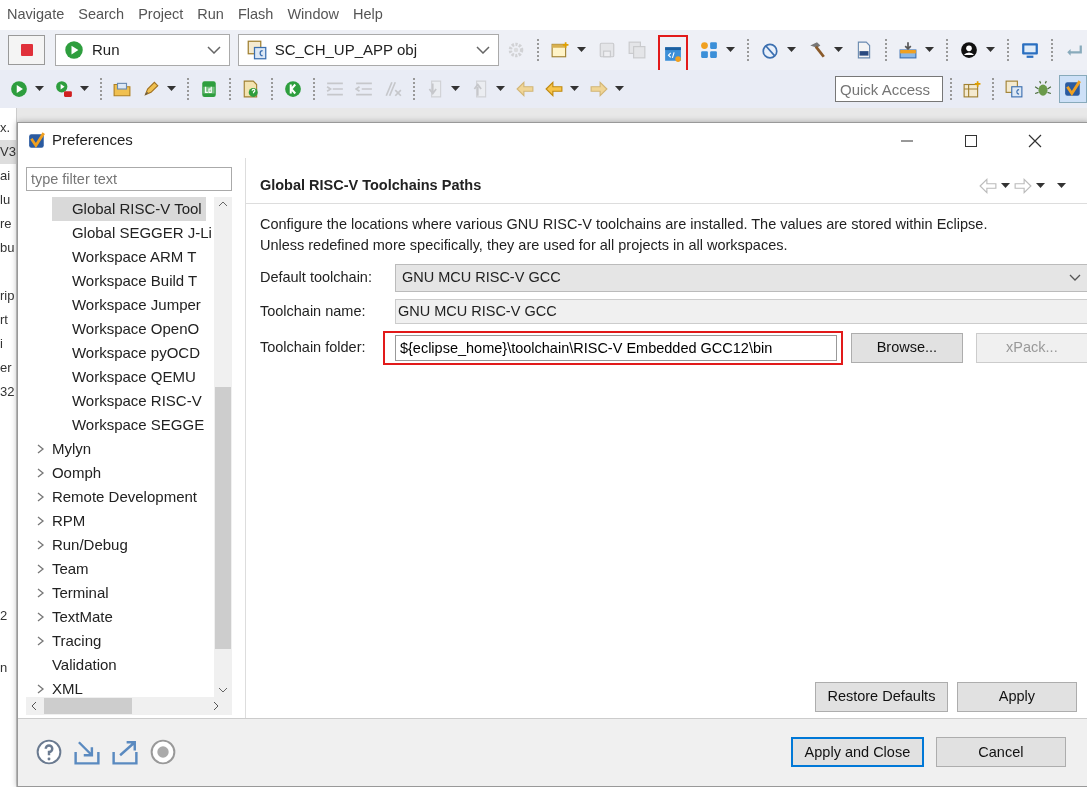 This screenshot has height=787, width=1087. I want to click on hammer-icon, so click(817, 50).